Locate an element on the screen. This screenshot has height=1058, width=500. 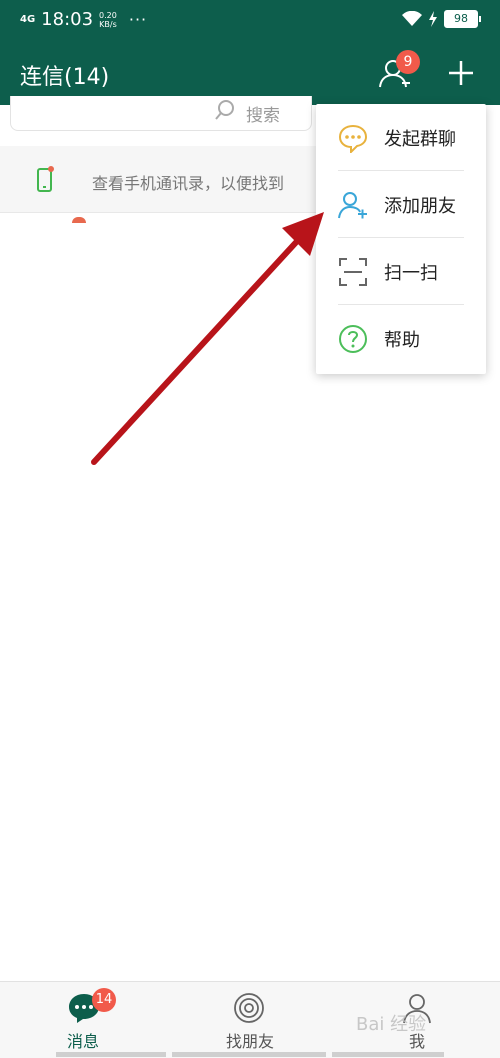
menu-item-label: 发起群聊 is located at coordinates (420, 139).